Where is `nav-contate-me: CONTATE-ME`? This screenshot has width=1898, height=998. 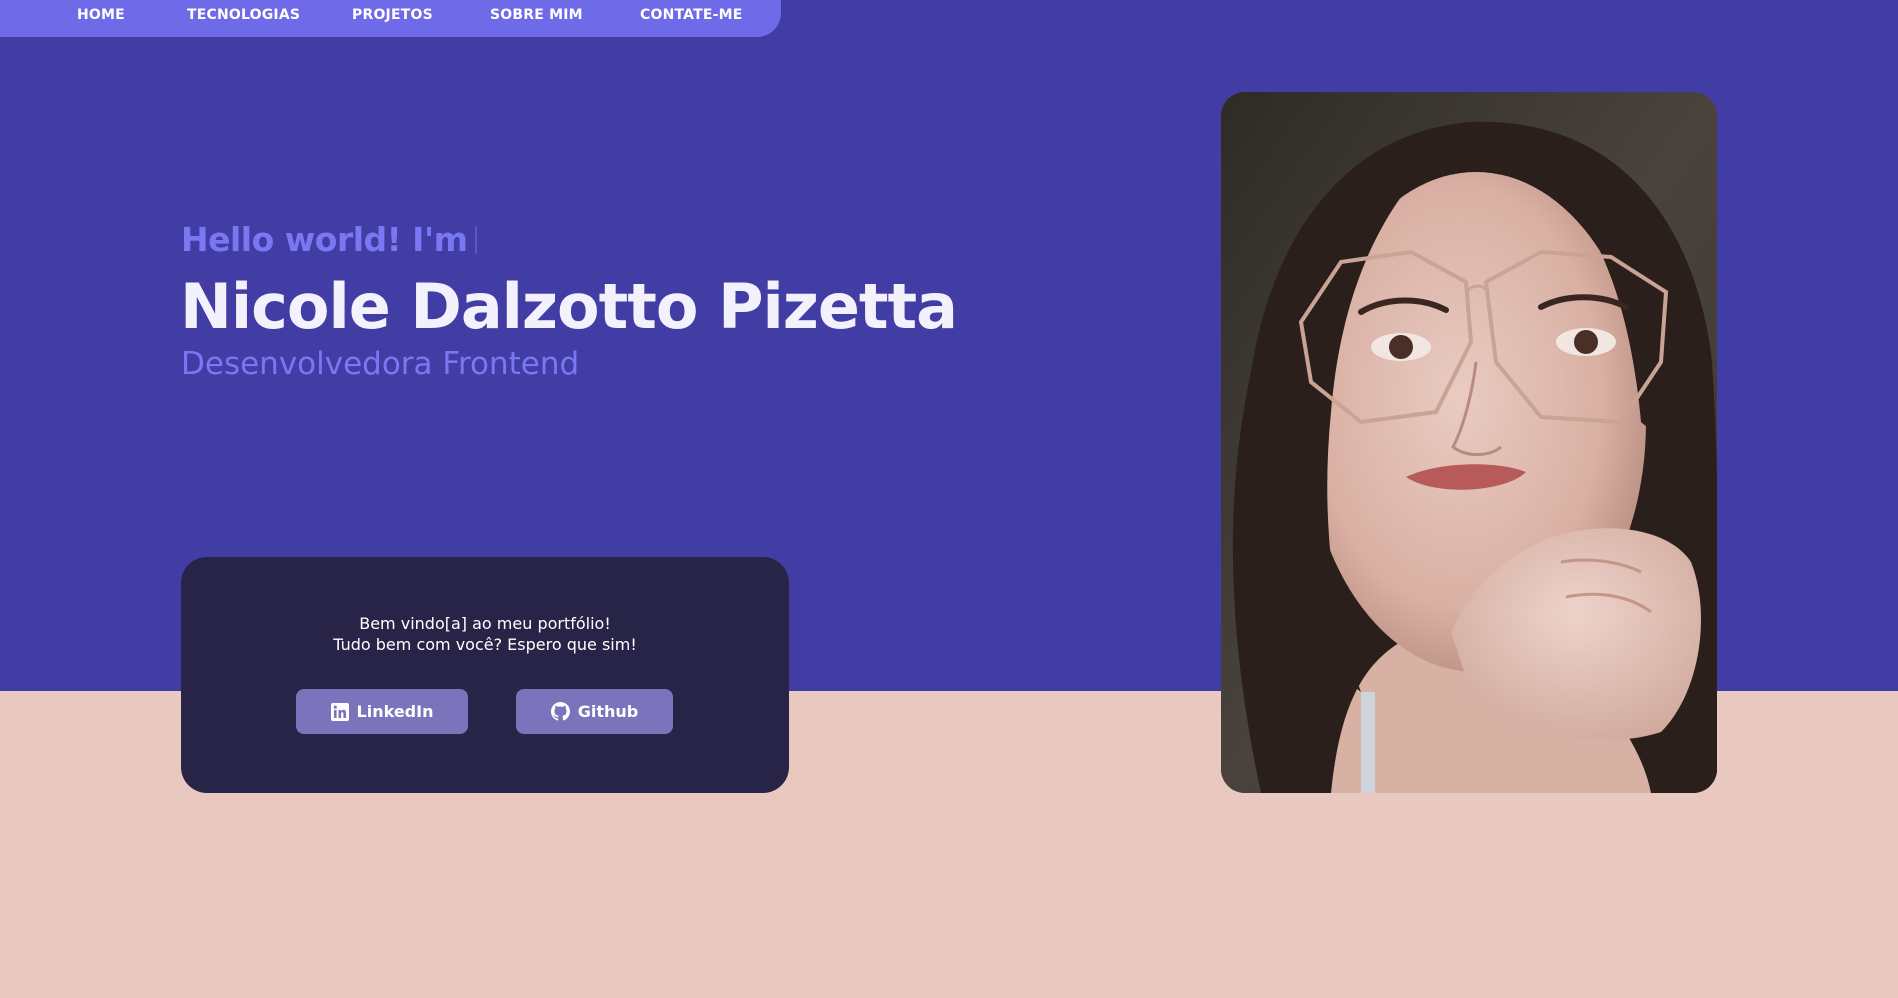
nav-contate-me: CONTATE-ME is located at coordinates (691, 16).